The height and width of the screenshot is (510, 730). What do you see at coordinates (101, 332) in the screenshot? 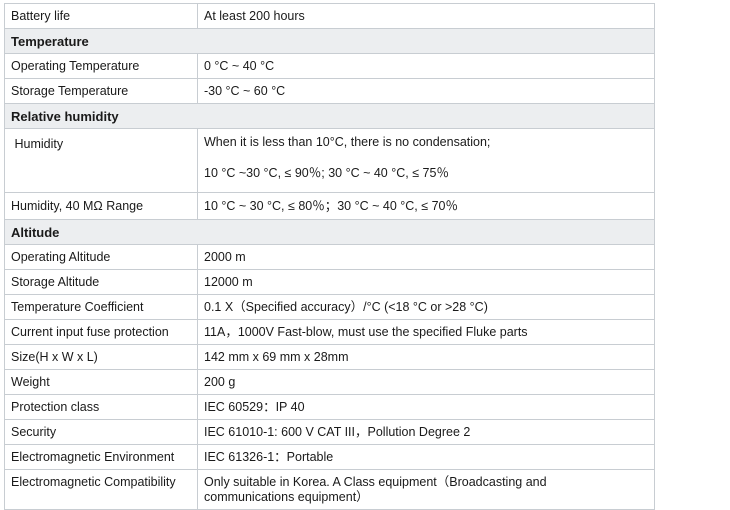
I see `row-label: Current input fuse protection` at bounding box center [101, 332].